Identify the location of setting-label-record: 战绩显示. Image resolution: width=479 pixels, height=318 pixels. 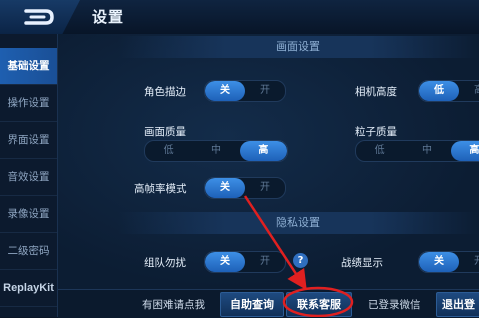
(362, 263).